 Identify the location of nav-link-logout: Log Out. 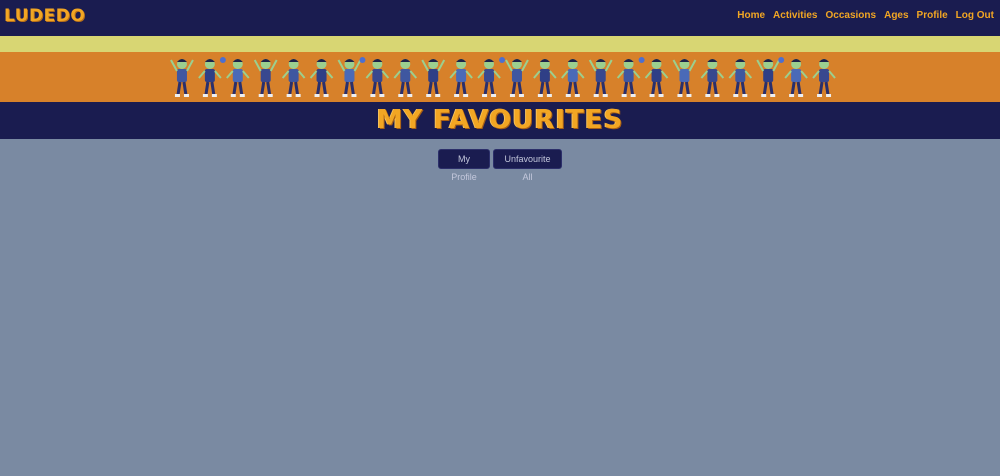
(975, 15).